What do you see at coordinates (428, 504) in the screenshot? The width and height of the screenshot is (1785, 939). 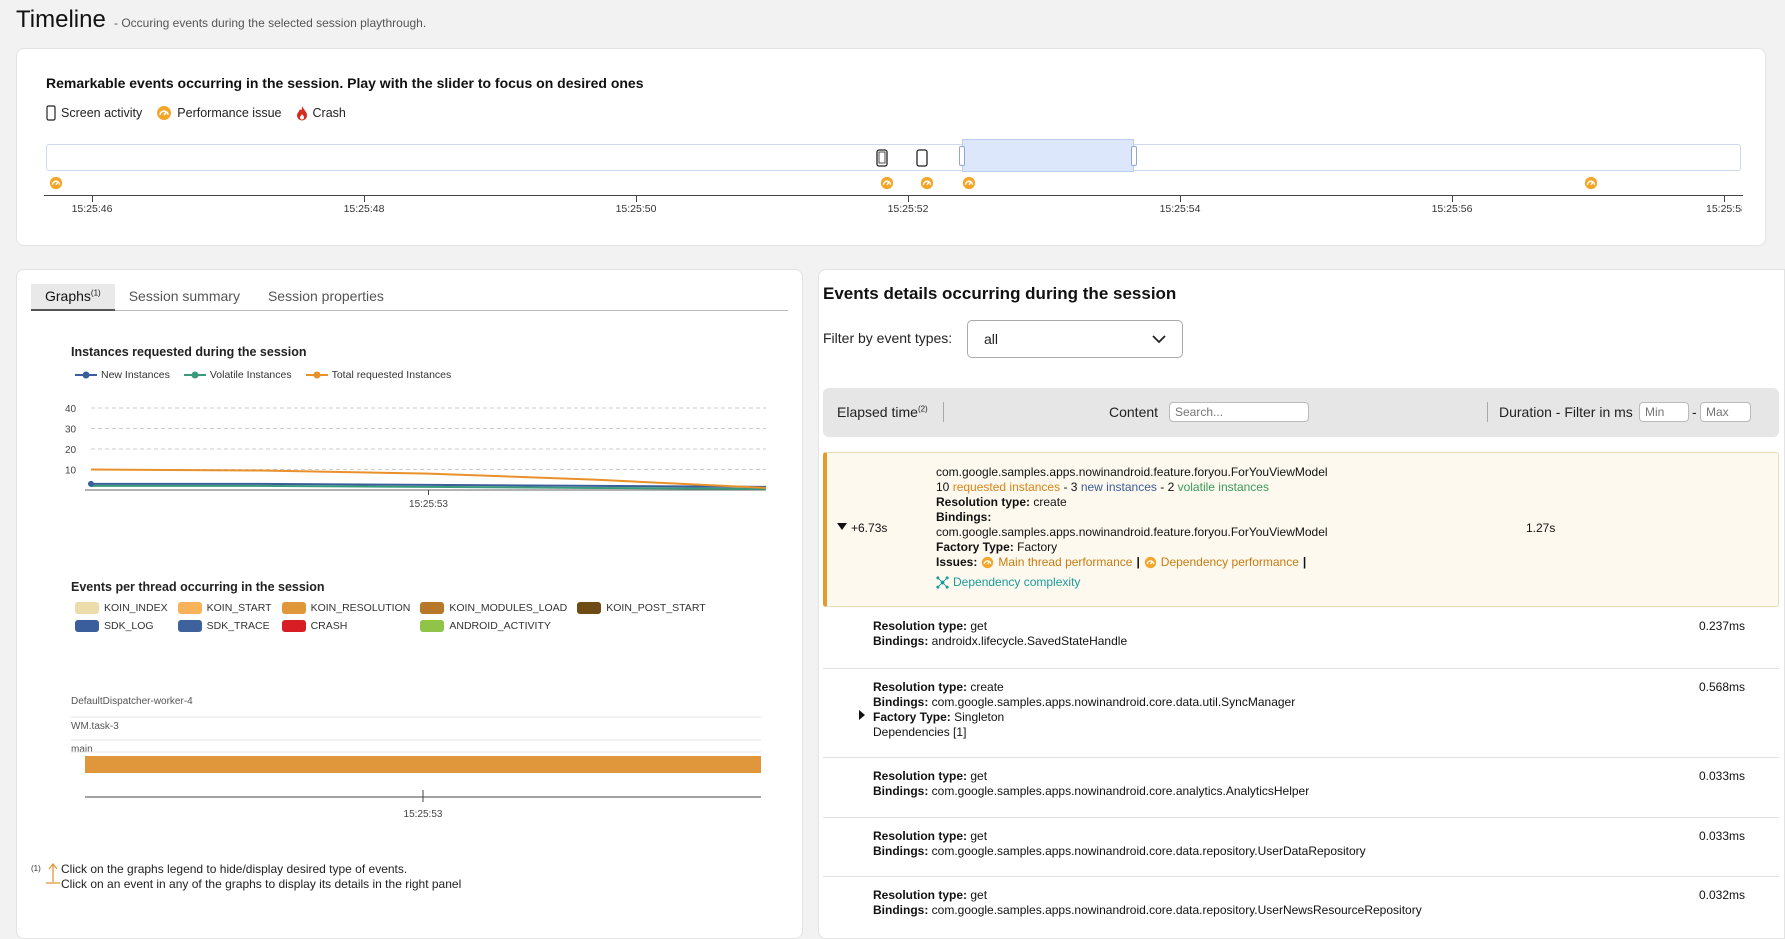 I see `x-tick-label: 15:25:53` at bounding box center [428, 504].